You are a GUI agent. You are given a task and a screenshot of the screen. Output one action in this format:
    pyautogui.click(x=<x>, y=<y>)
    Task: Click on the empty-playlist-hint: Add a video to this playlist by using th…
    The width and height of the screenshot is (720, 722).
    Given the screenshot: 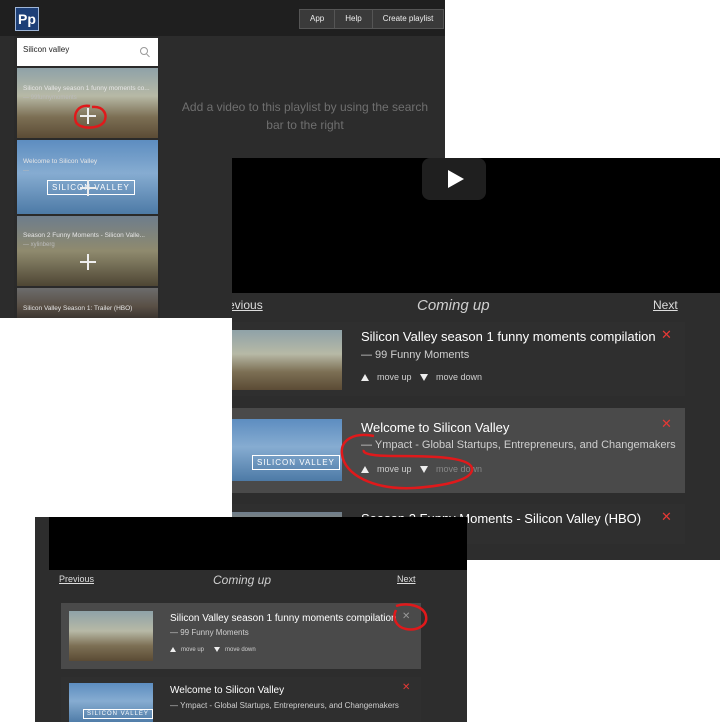 What is the action you would take?
    pyautogui.click(x=305, y=116)
    